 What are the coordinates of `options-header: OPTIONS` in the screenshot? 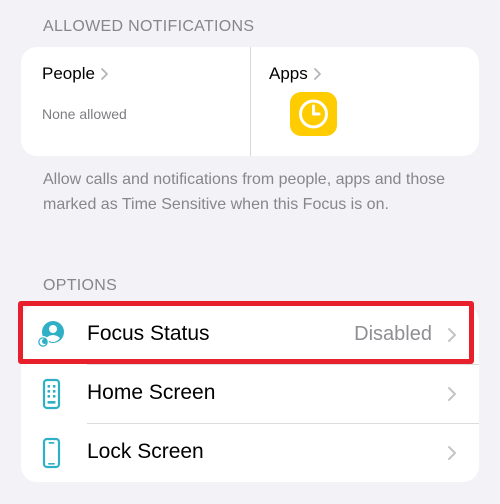 It's located at (80, 285).